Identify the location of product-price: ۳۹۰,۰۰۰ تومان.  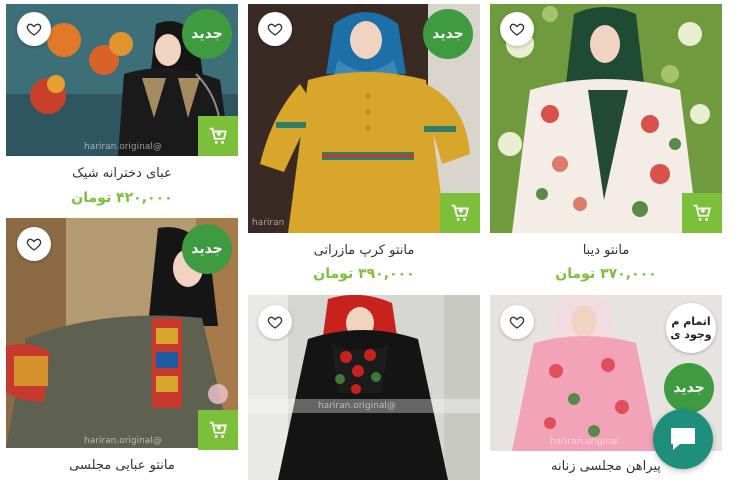
(364, 274).